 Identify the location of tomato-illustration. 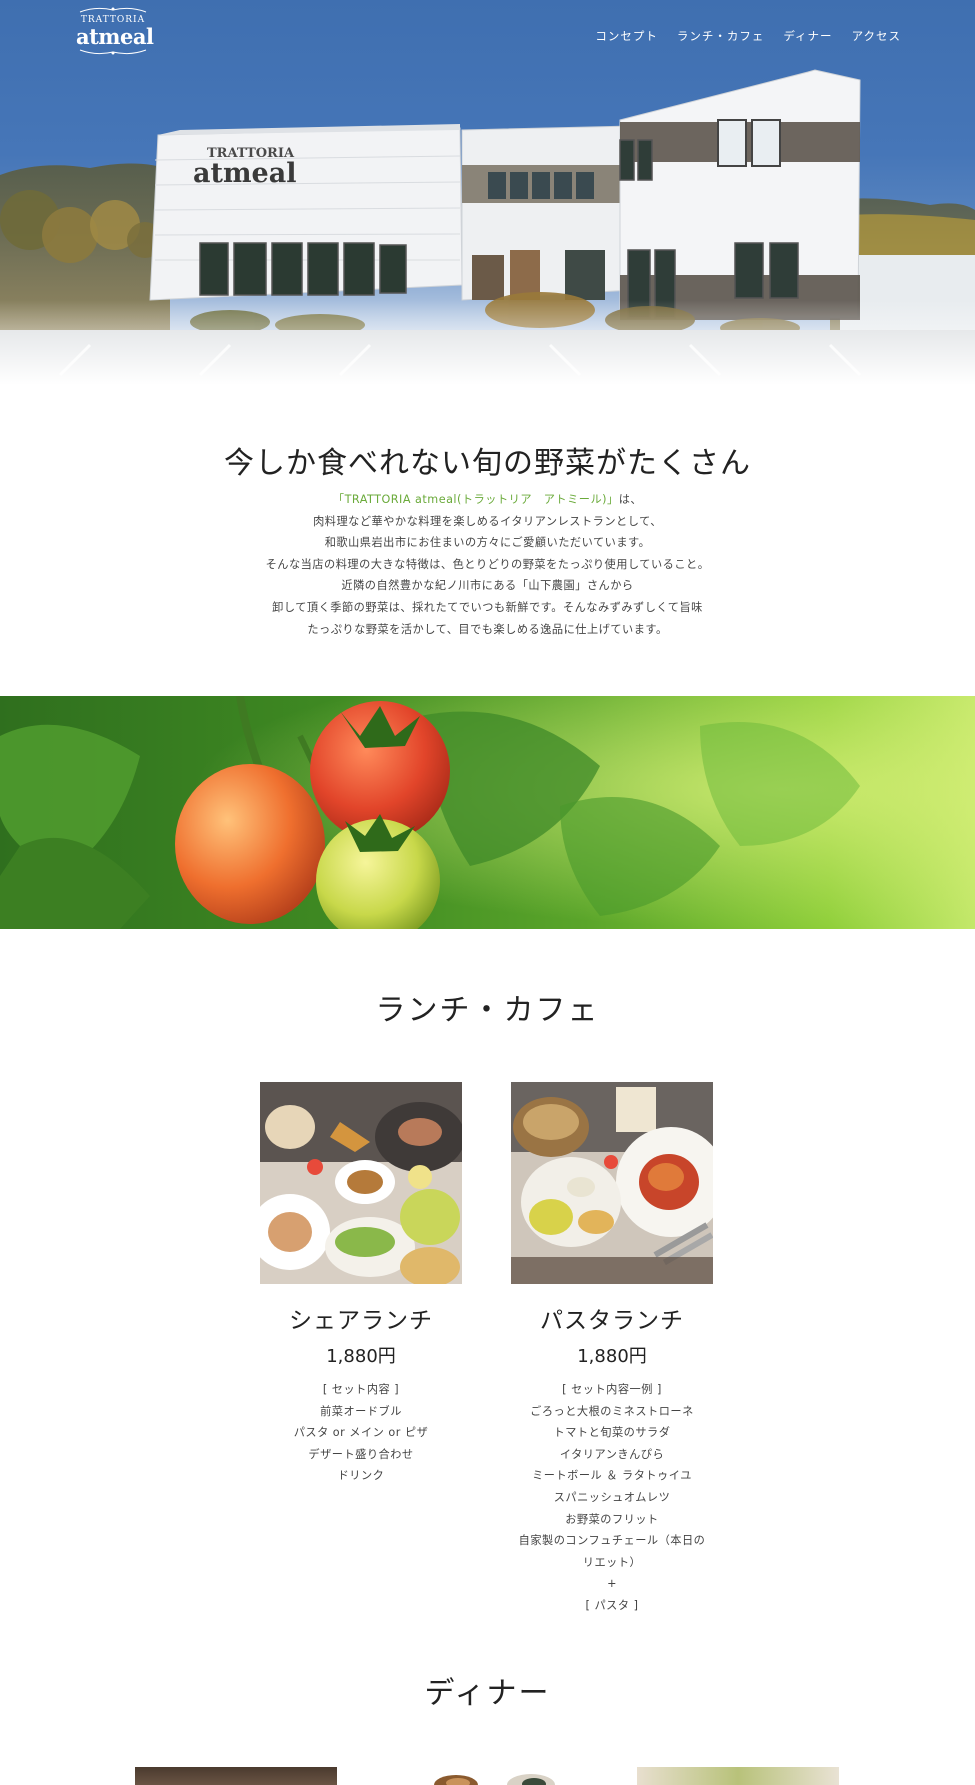
(487, 812).